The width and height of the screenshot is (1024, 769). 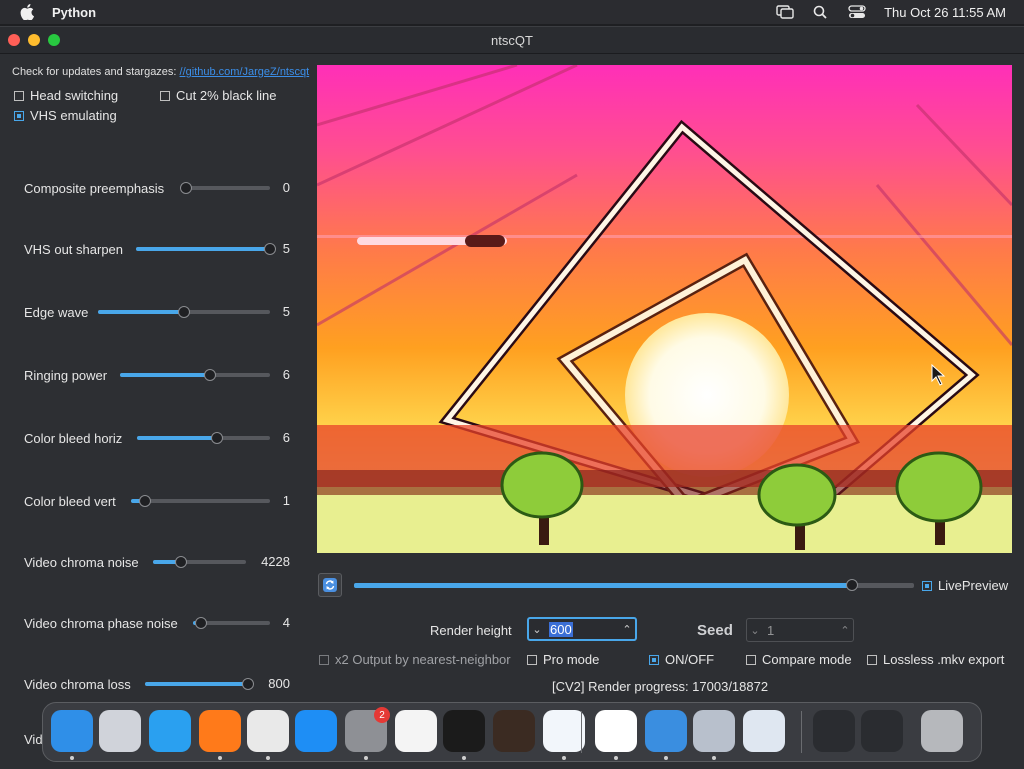 I want to click on render-height-spinbox: ⌄ 600 ⌃, so click(x=582, y=629).